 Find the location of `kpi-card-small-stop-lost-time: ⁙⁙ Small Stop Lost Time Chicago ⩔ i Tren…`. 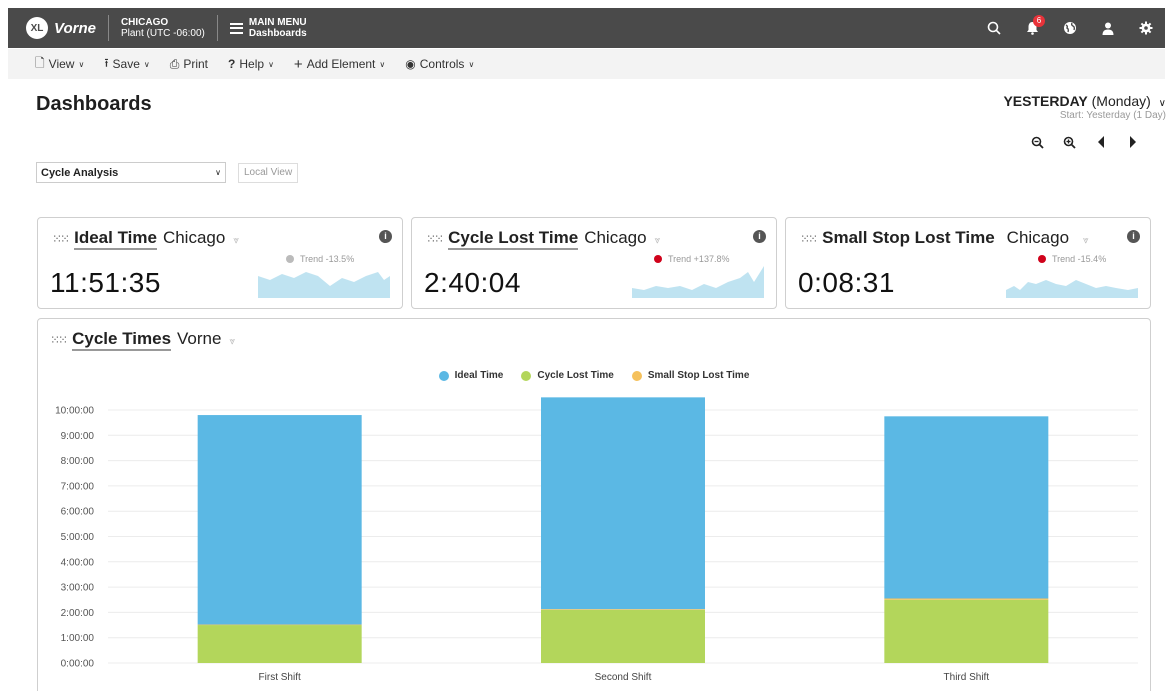

kpi-card-small-stop-lost-time: ⁙⁙ Small Stop Lost Time Chicago ⩔ i Tren… is located at coordinates (968, 263).